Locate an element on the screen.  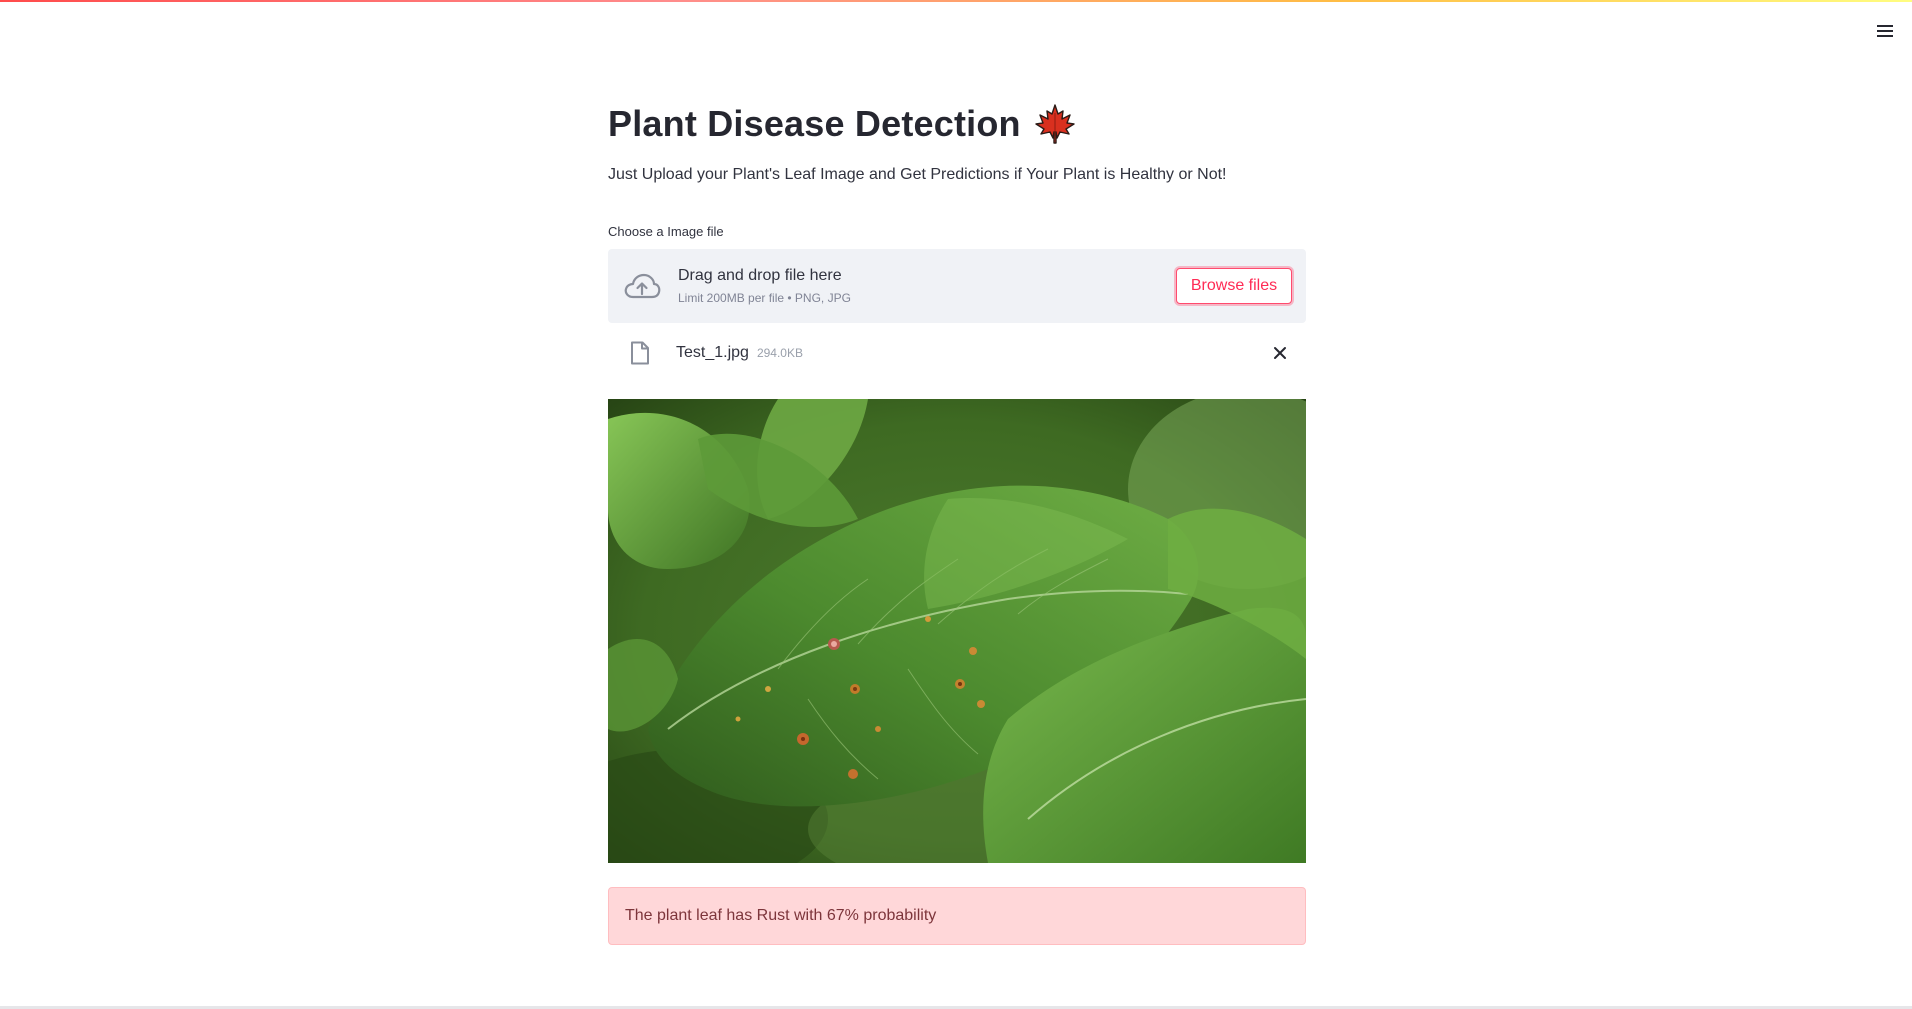
uploaded-file-row: Test_1.jpg 294.0KB is located at coordinates (957, 353).